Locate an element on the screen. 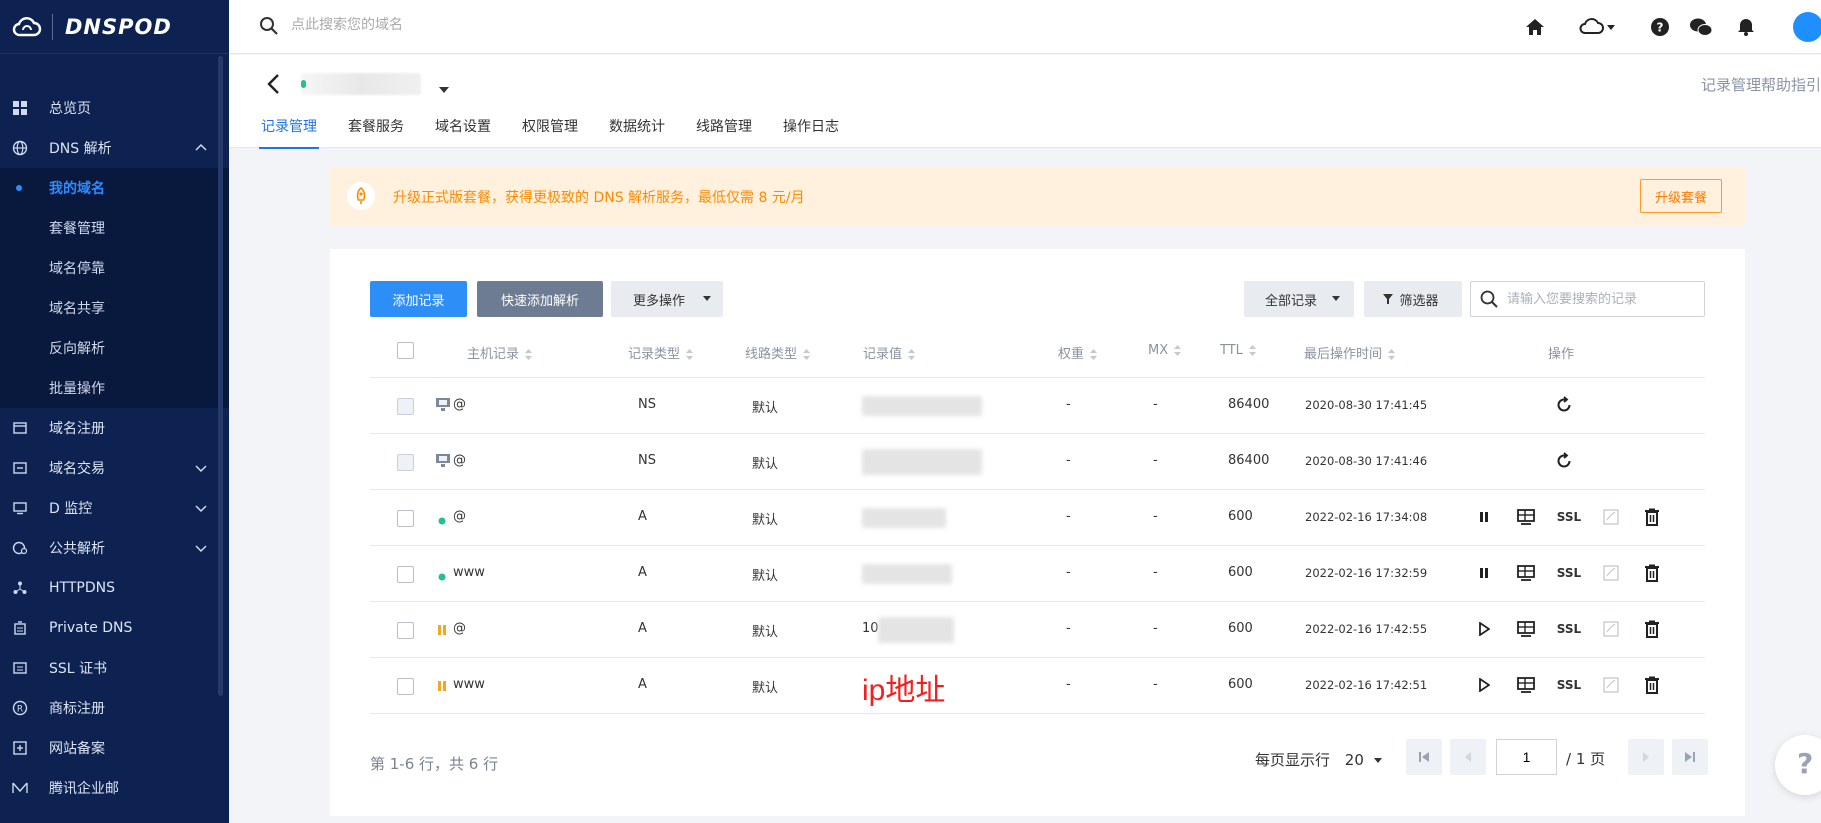 The width and height of the screenshot is (1821, 823). select-all-checkbox is located at coordinates (405, 350).